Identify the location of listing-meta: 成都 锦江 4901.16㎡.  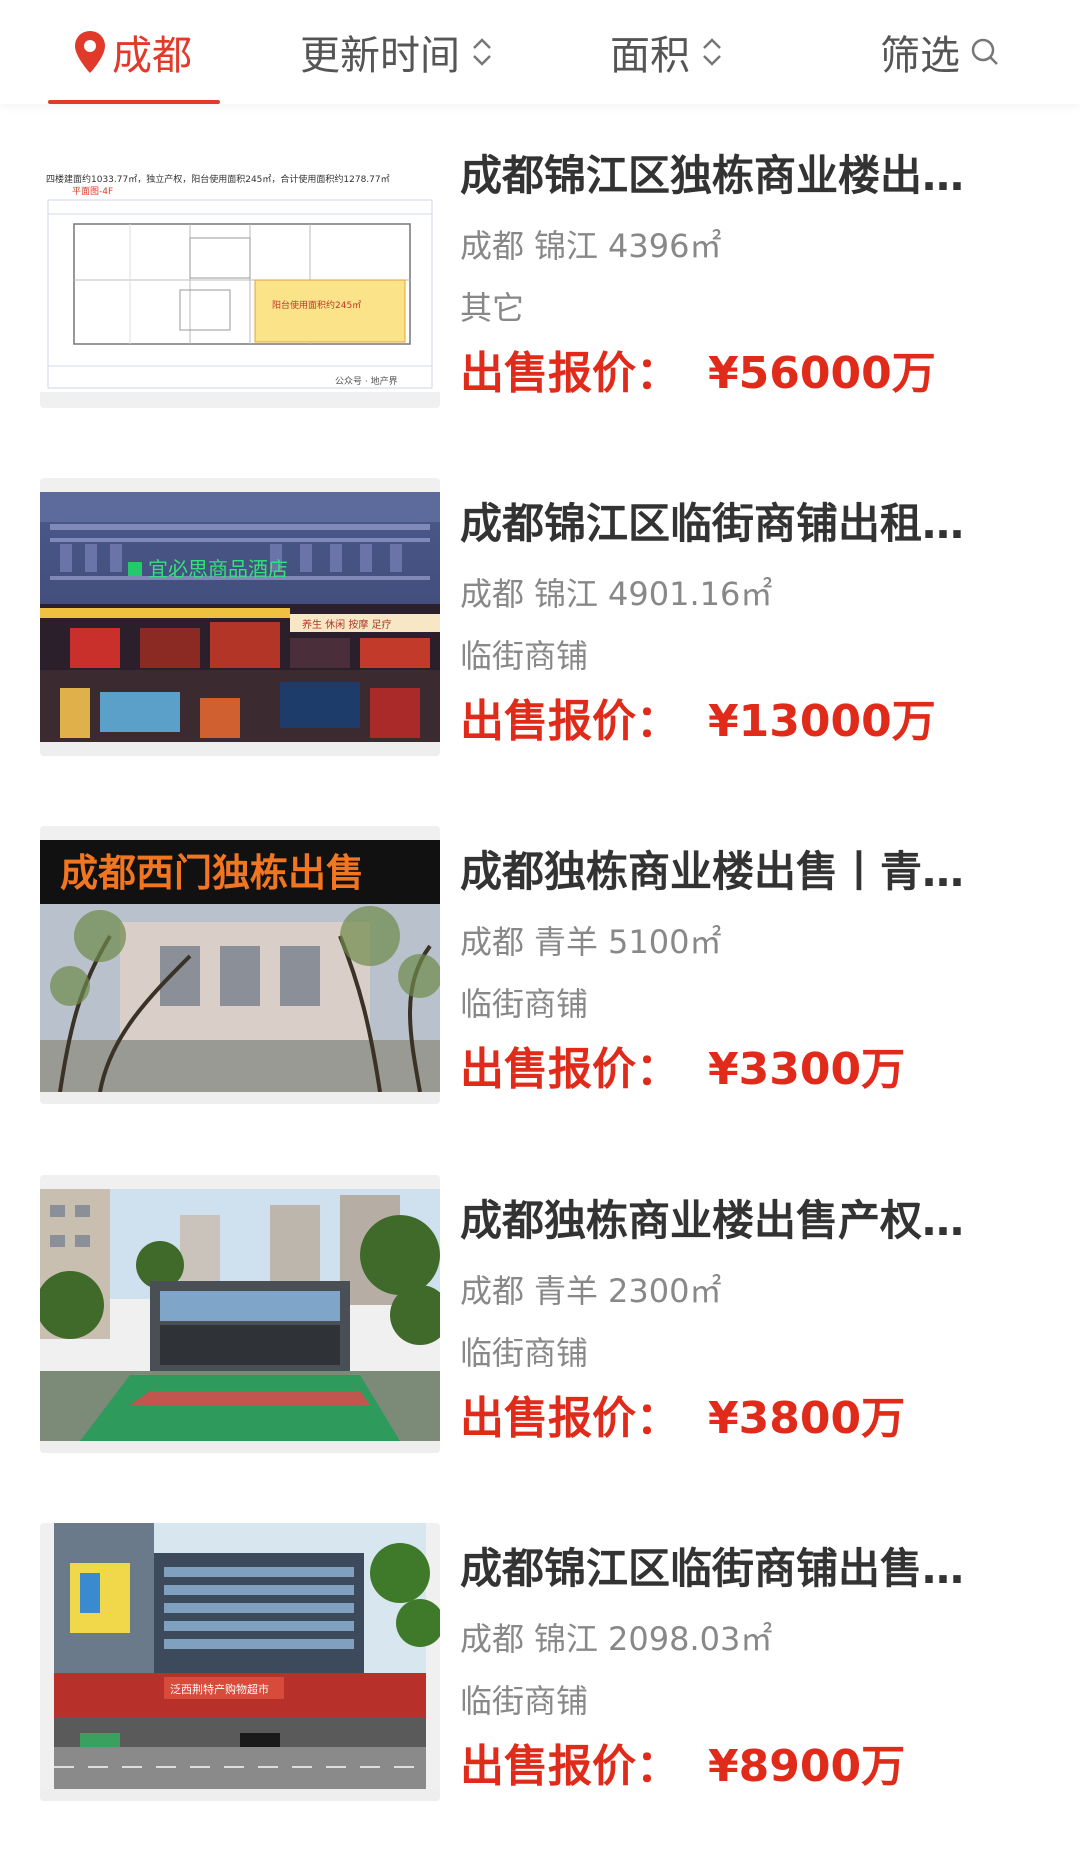
(616, 594).